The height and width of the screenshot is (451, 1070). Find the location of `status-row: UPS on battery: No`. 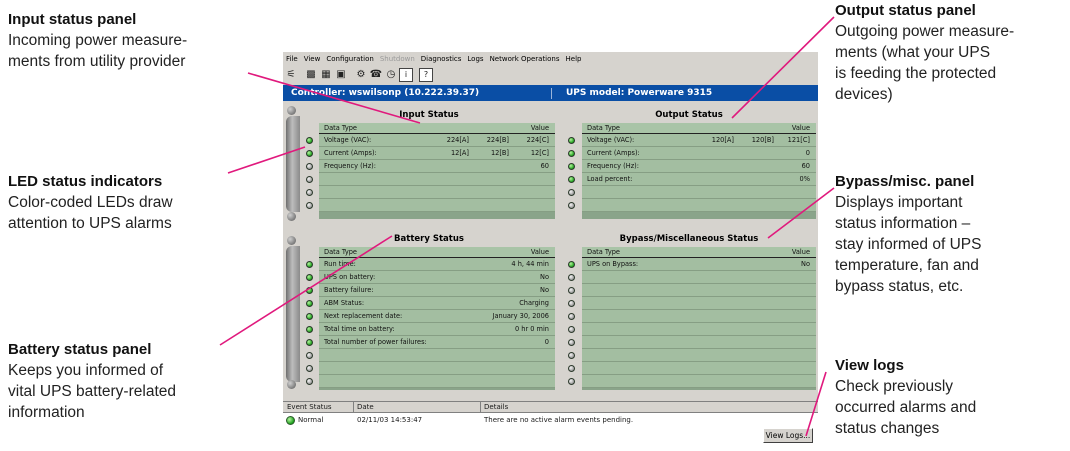

status-row: UPS on battery: No is located at coordinates (437, 277).